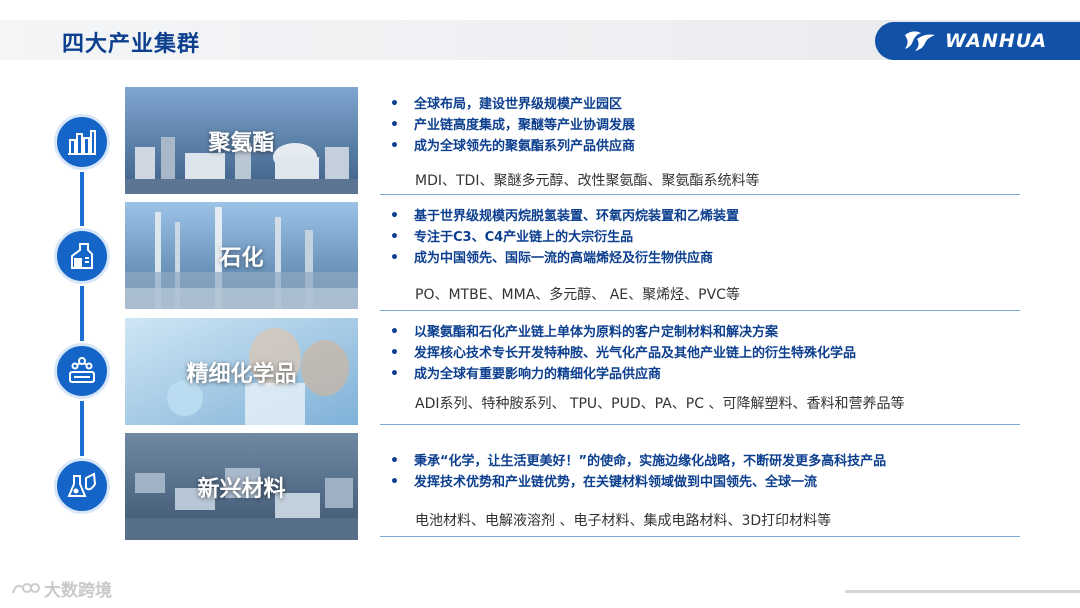  I want to click on watermark-logo-icon, so click(26, 587).